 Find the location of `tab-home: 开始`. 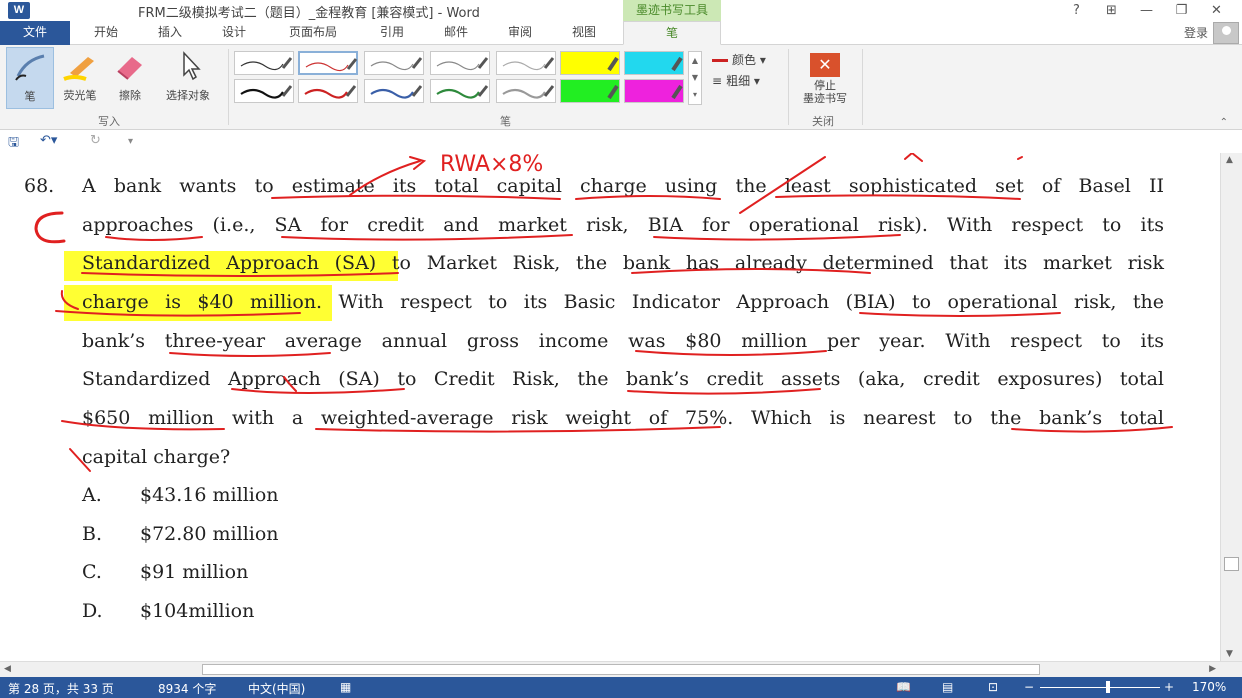

tab-home: 开始 is located at coordinates (106, 33).